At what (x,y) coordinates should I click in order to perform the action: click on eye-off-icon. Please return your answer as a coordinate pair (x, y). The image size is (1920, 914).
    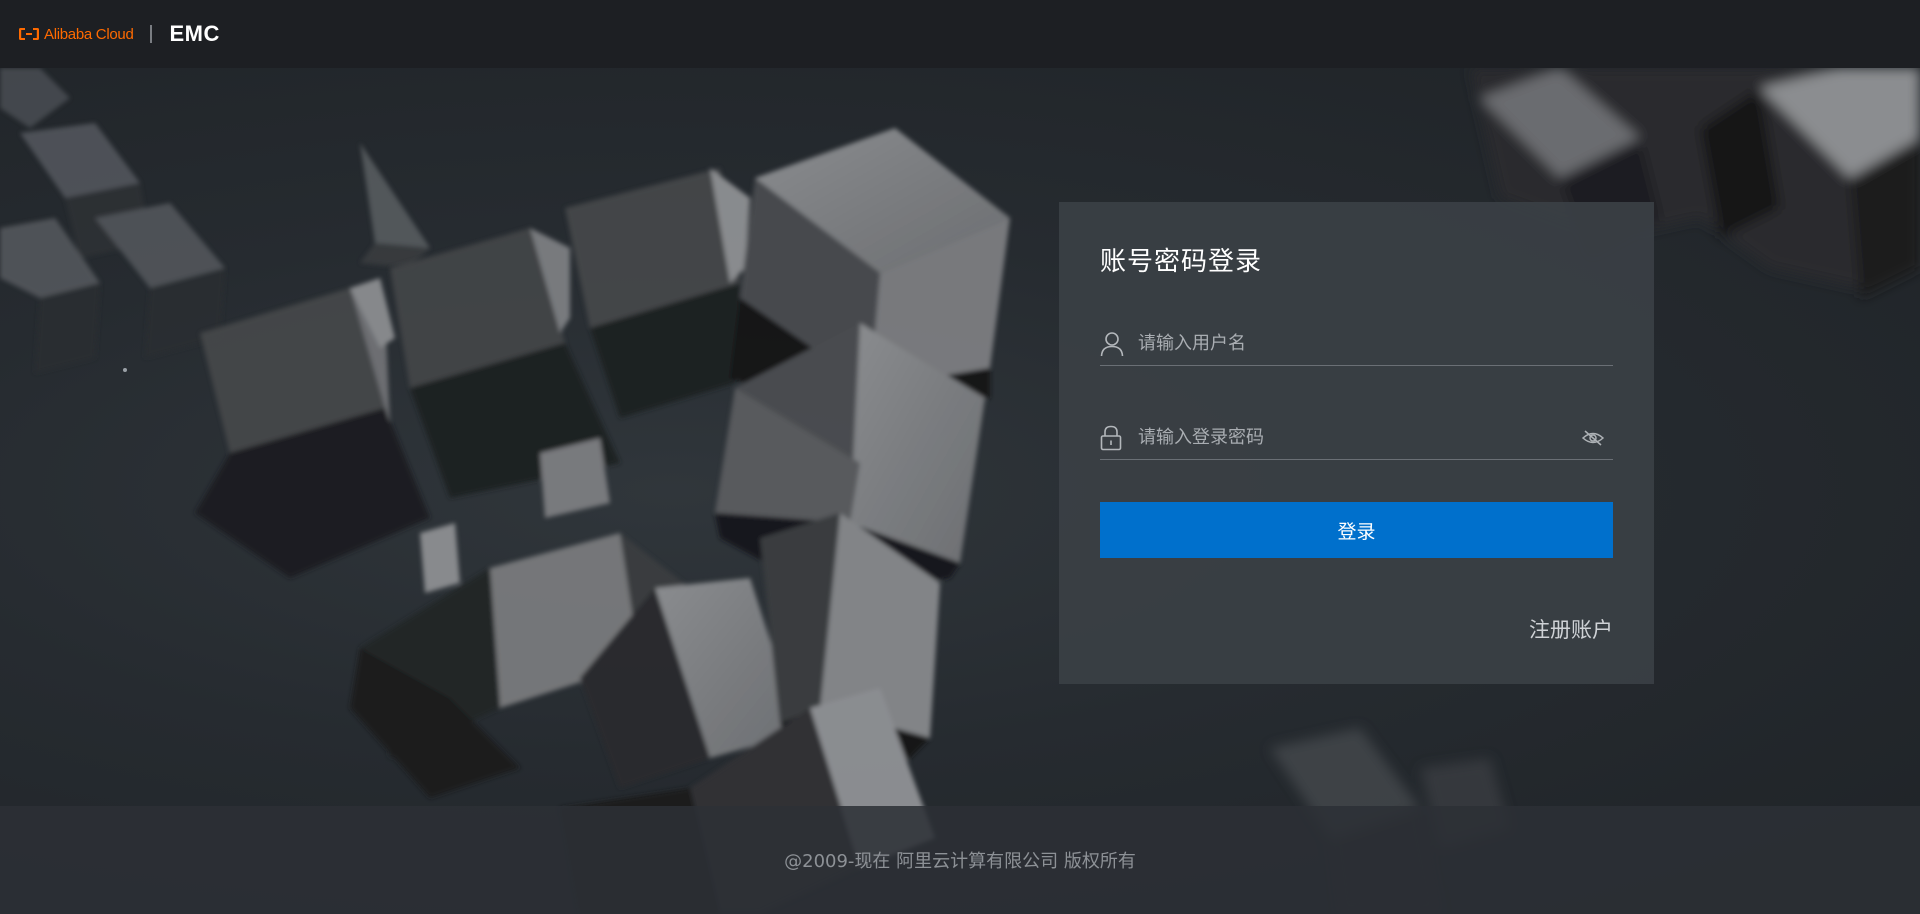
    Looking at the image, I should click on (1593, 438).